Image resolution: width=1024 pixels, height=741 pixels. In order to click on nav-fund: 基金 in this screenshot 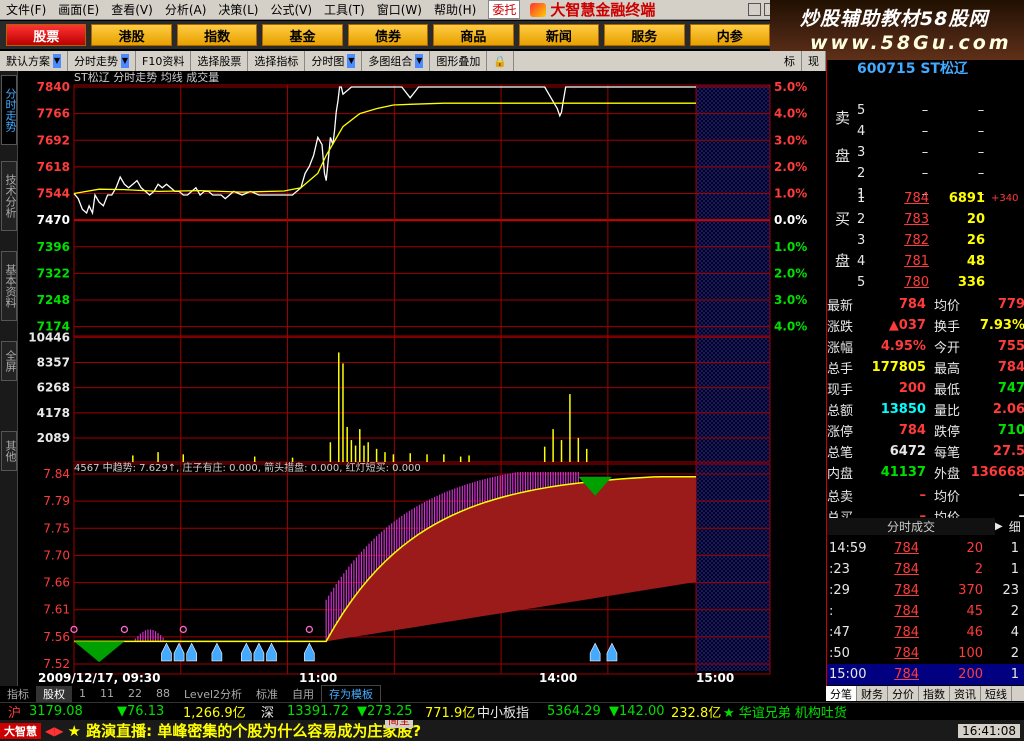, I will do `click(302, 35)`.